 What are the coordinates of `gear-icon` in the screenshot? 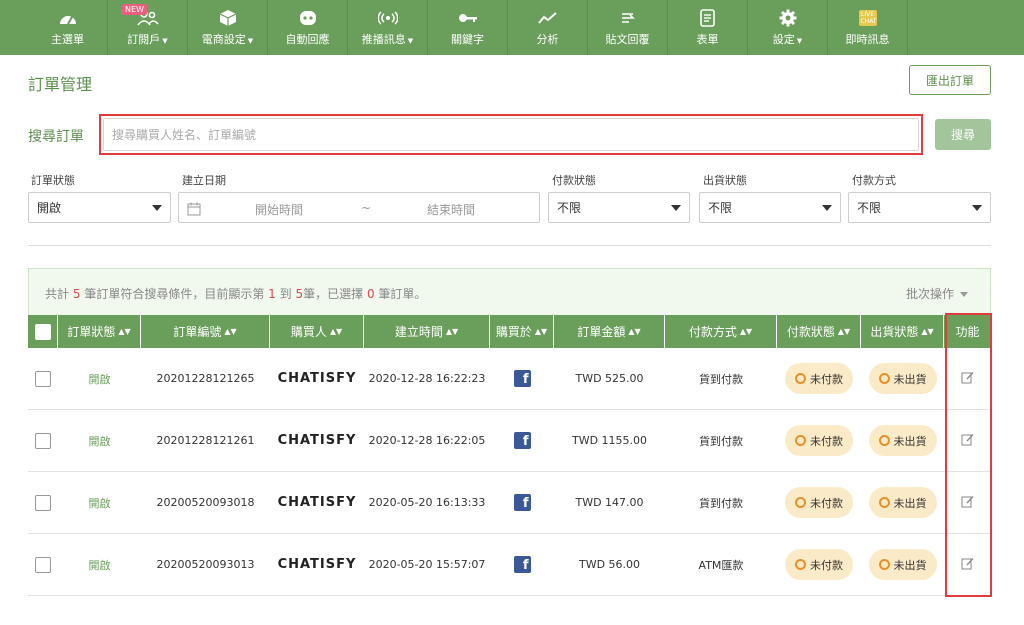 It's located at (788, 18).